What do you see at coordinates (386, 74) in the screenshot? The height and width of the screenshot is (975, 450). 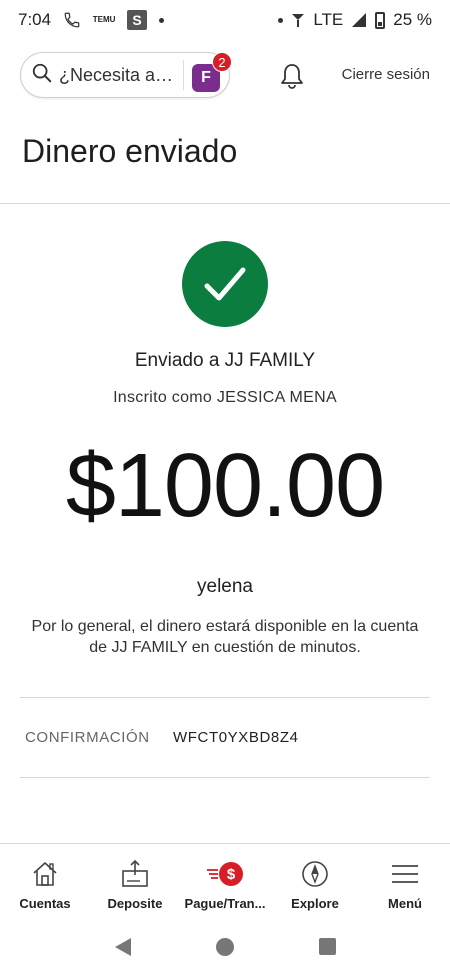 I see `logout-link: Cierre sesión` at bounding box center [386, 74].